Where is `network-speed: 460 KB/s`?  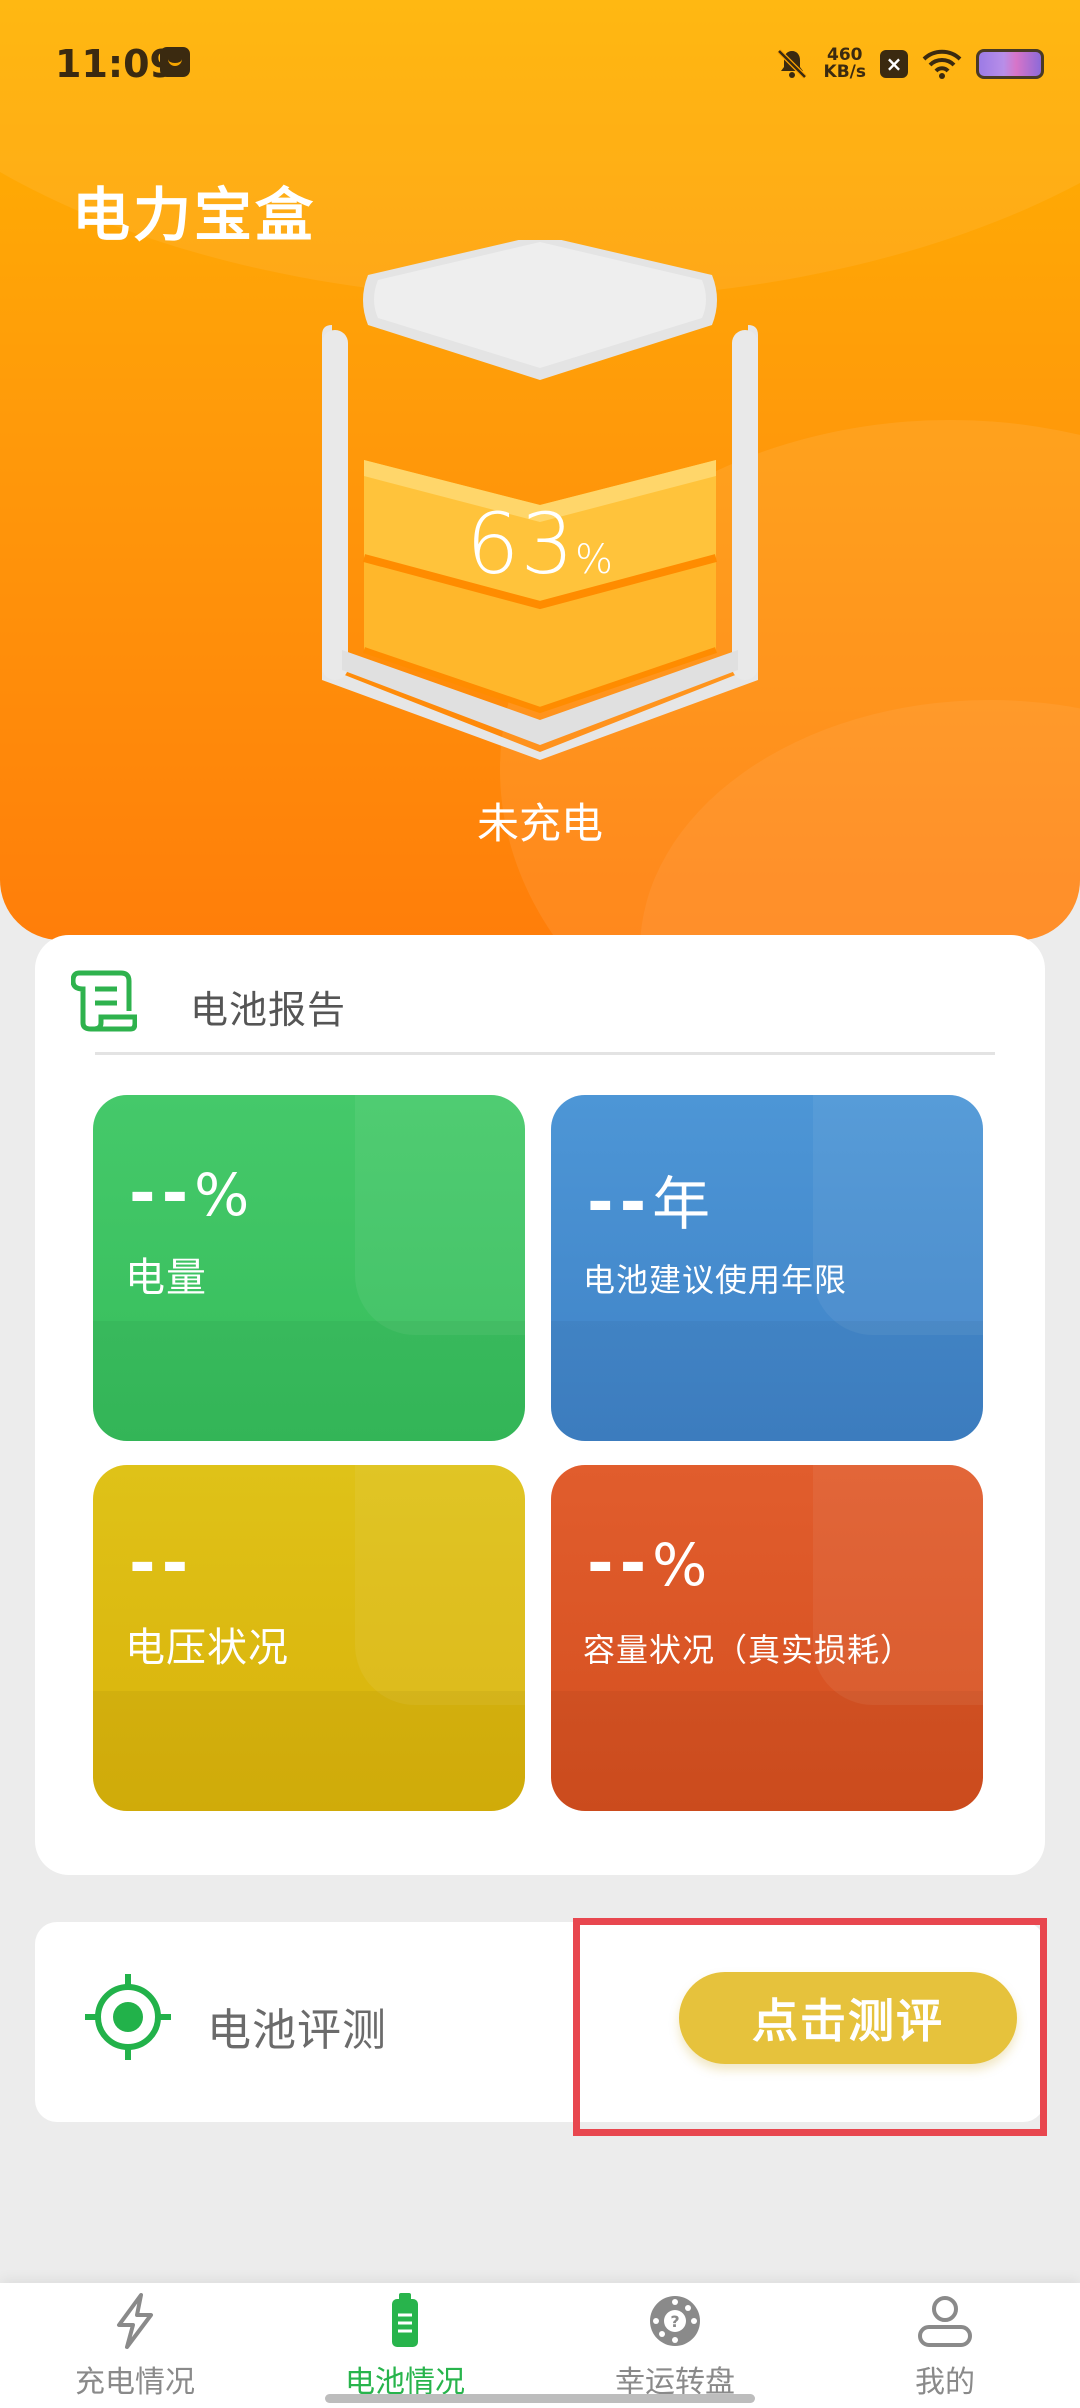
network-speed: 460 KB/s is located at coordinates (845, 64).